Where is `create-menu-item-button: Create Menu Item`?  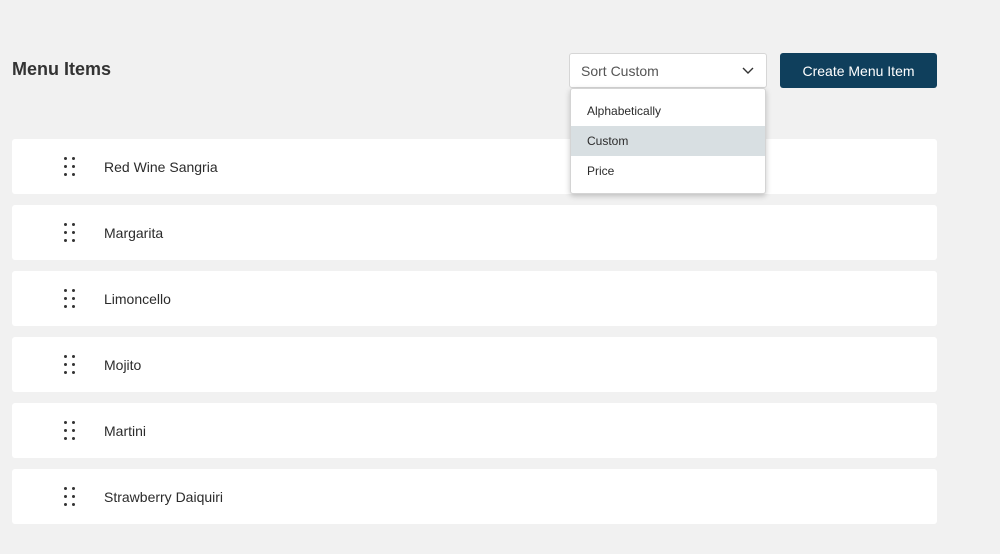 create-menu-item-button: Create Menu Item is located at coordinates (858, 70).